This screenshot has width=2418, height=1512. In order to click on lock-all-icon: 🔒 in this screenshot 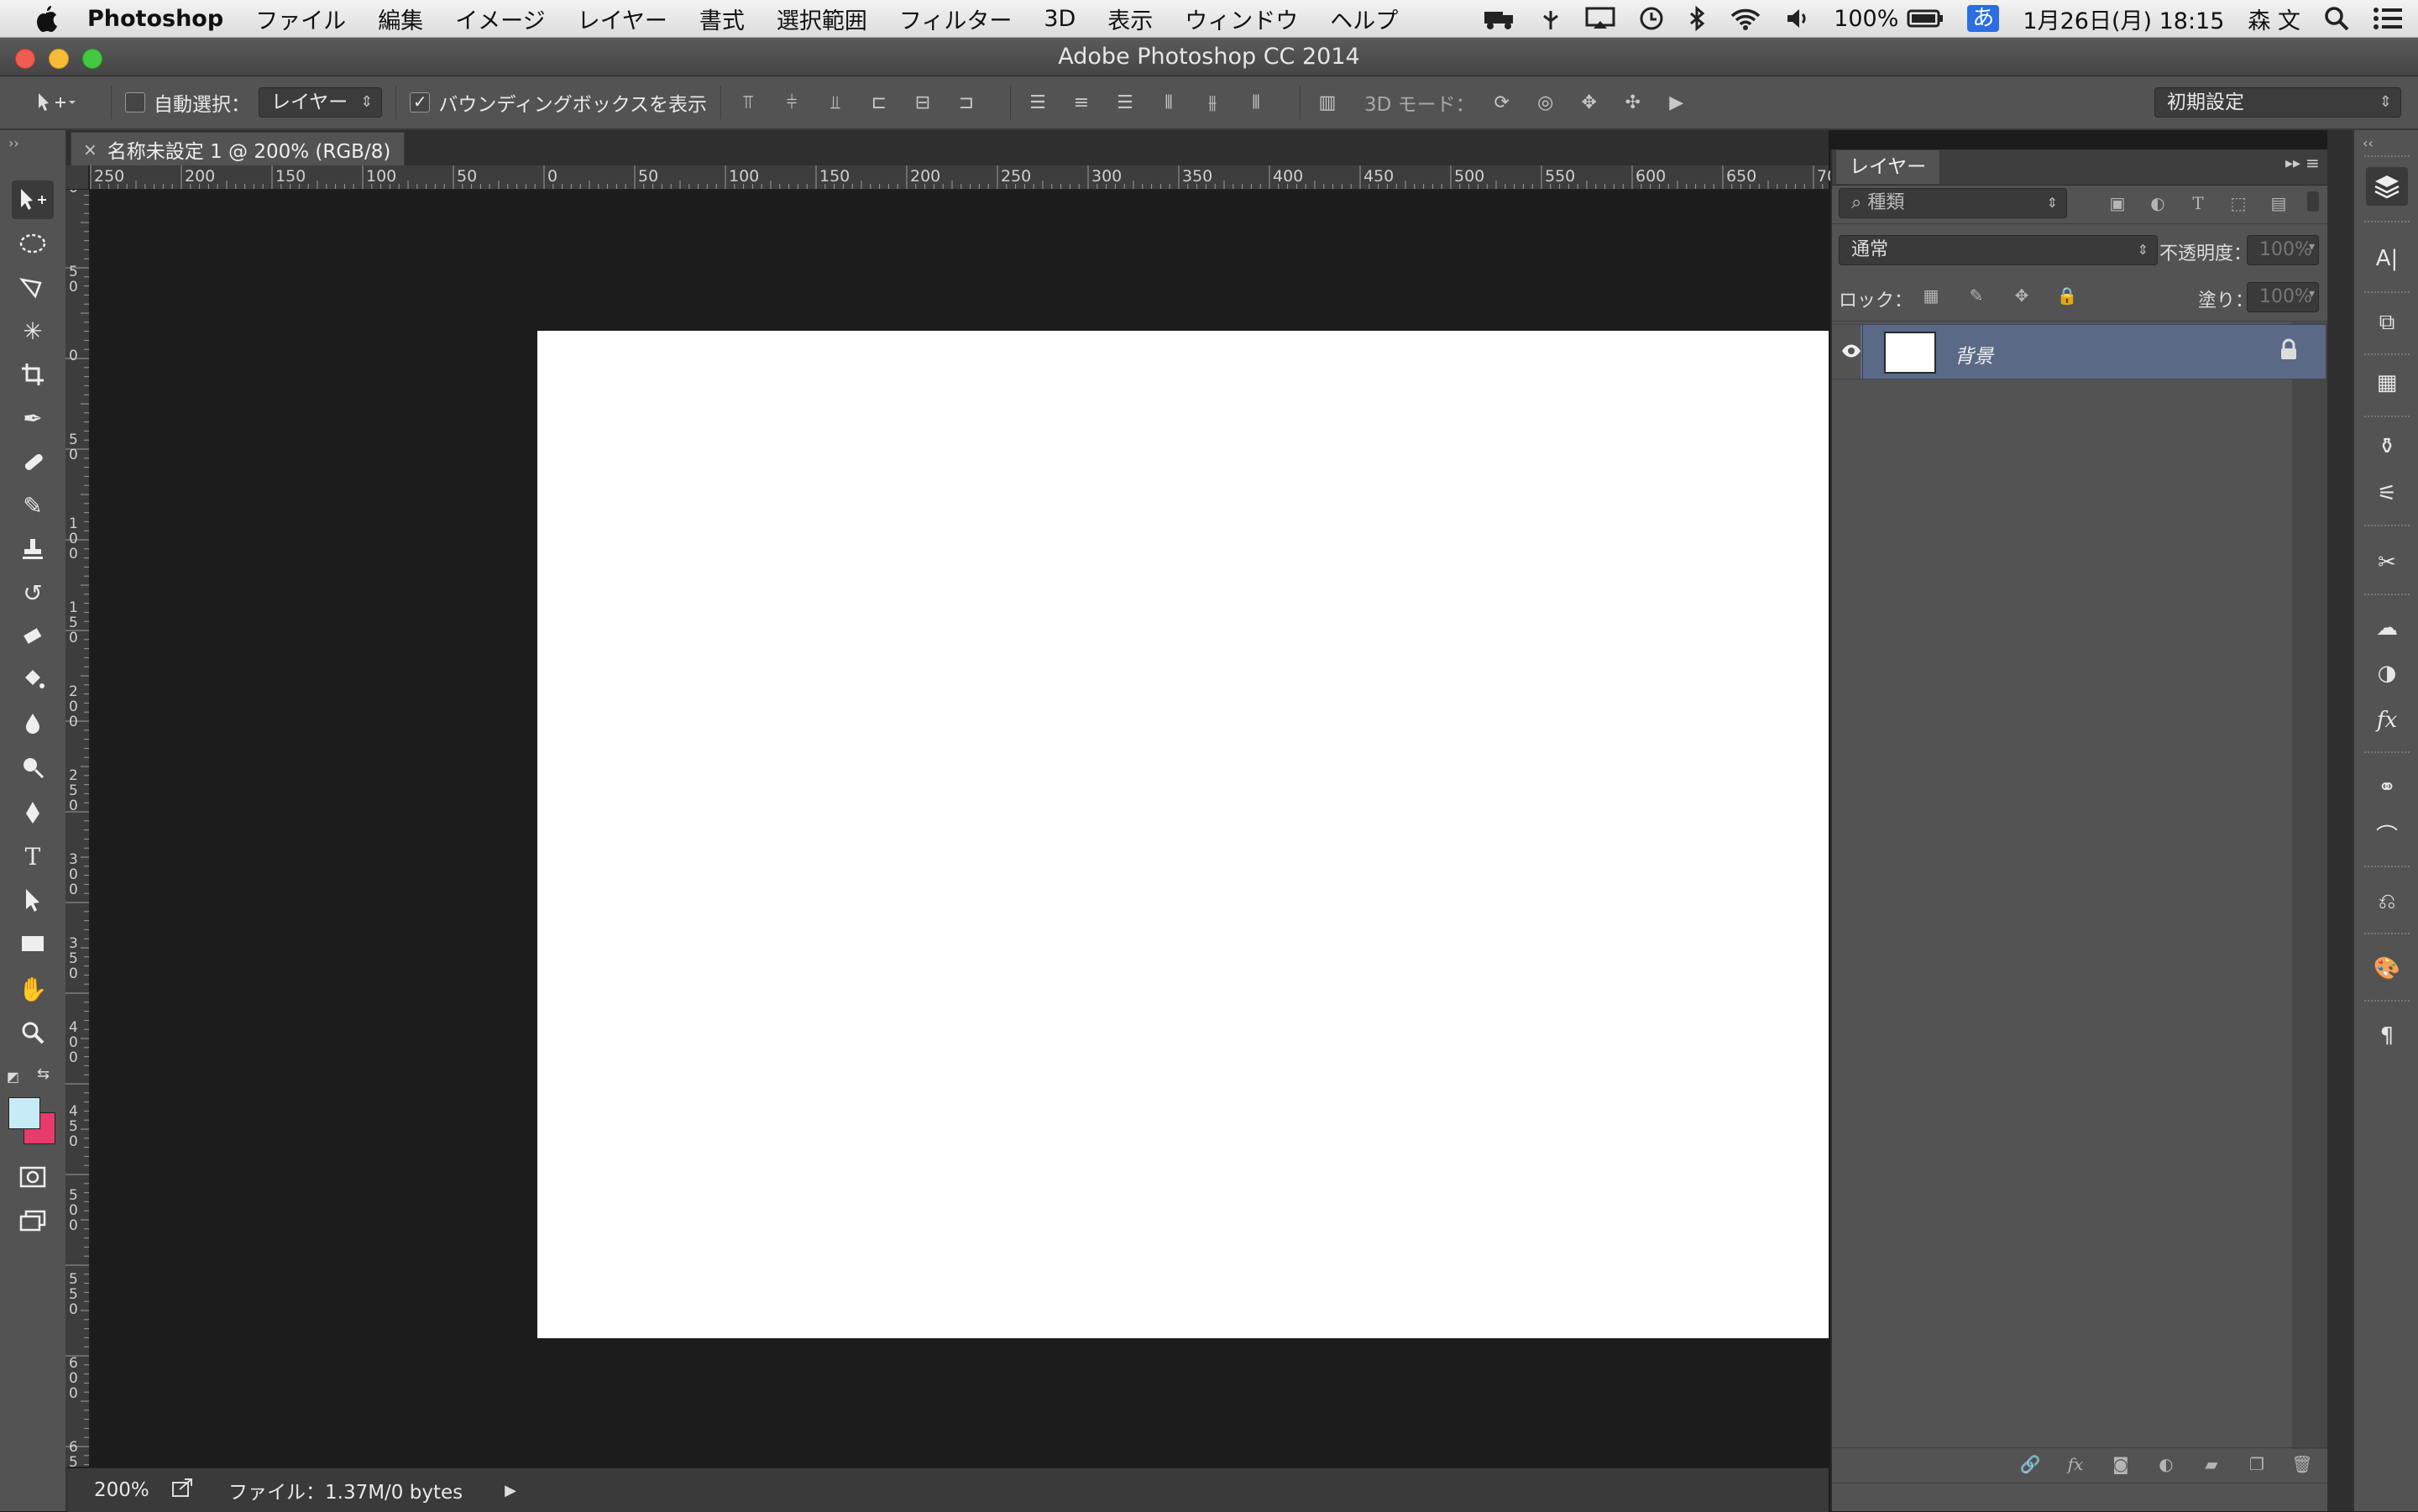, I will do `click(2067, 295)`.